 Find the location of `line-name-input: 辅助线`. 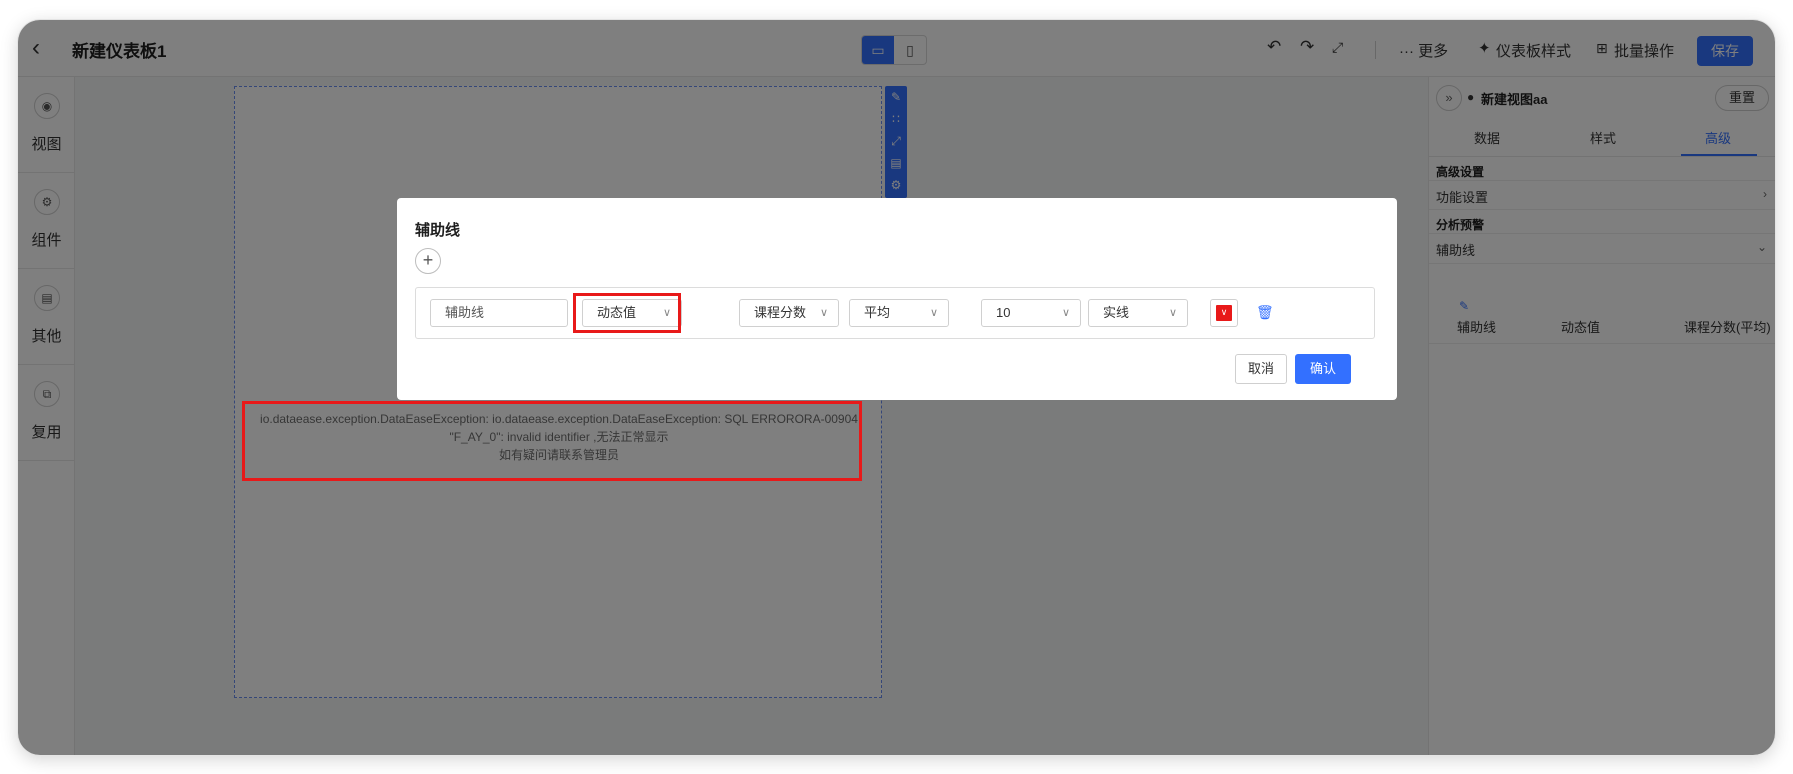

line-name-input: 辅助线 is located at coordinates (499, 313).